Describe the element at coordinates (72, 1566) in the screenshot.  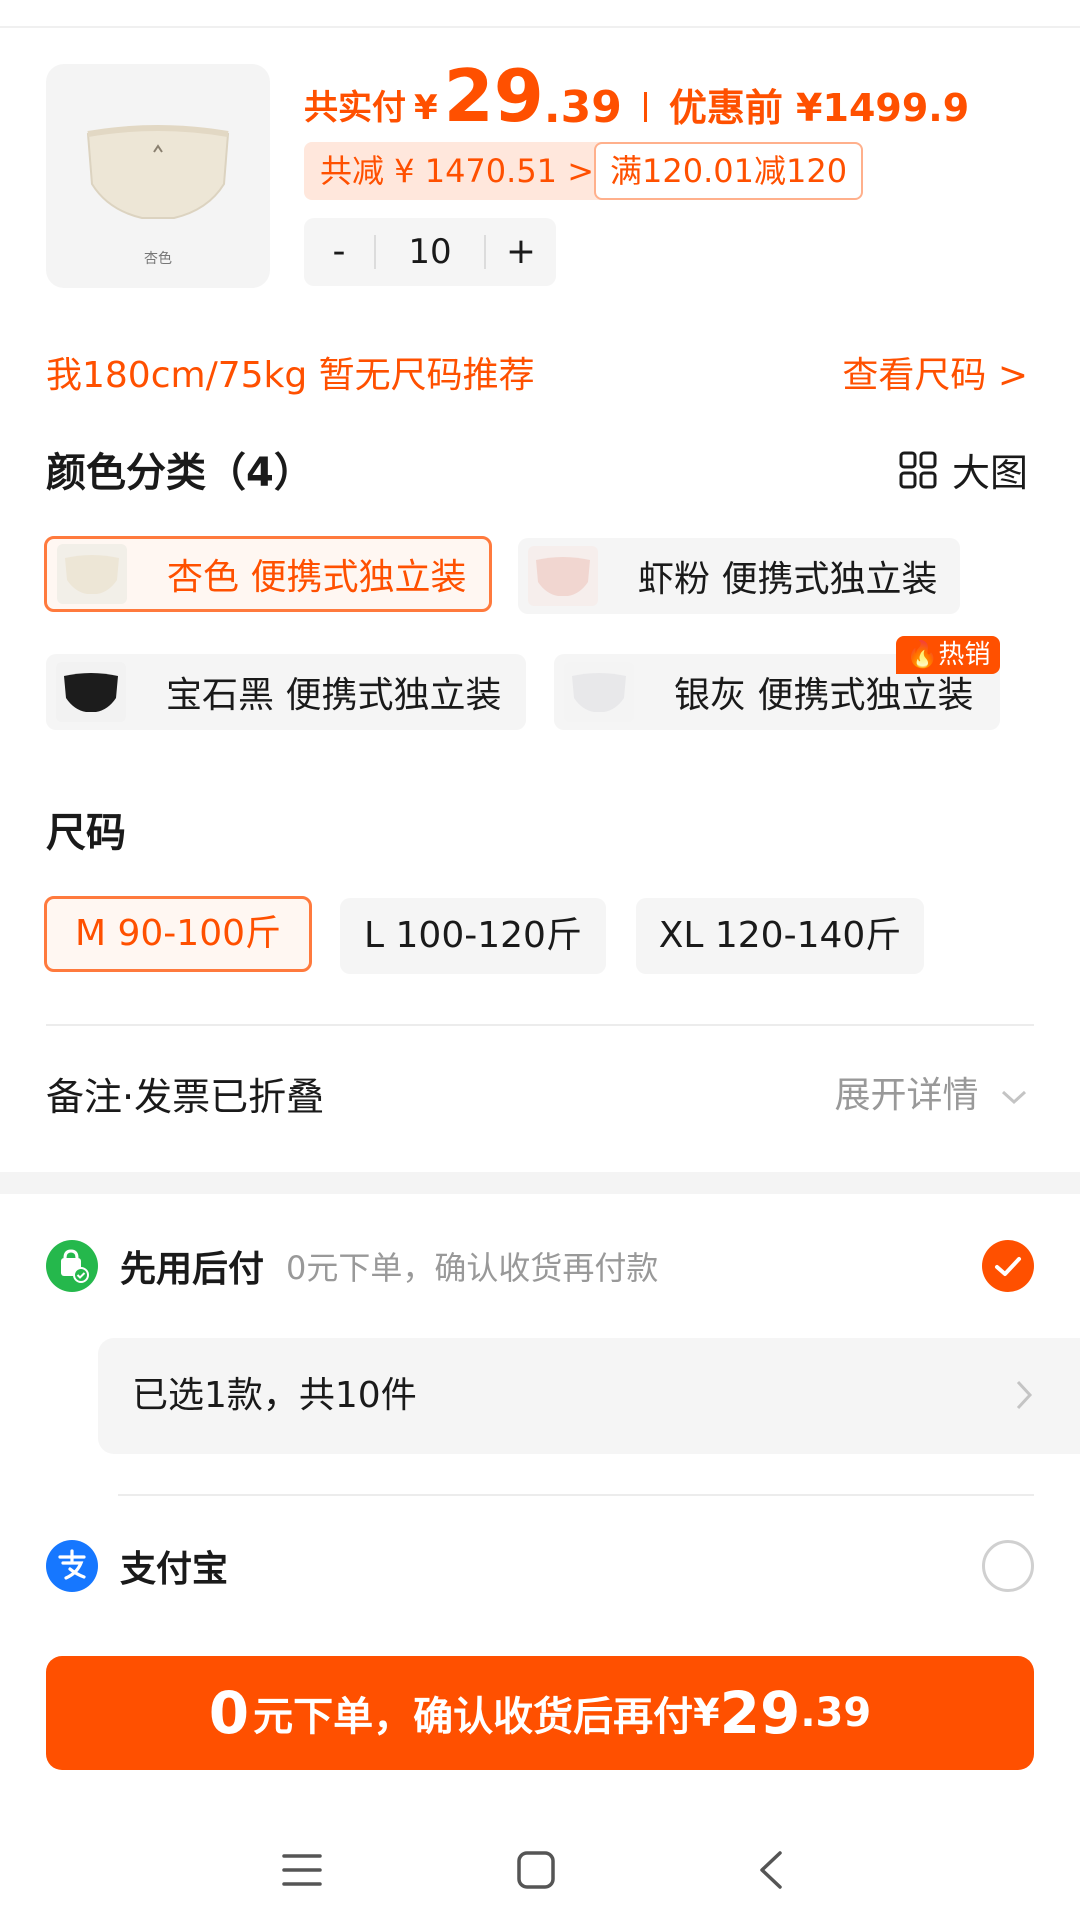
I see `alipay-icon` at that location.